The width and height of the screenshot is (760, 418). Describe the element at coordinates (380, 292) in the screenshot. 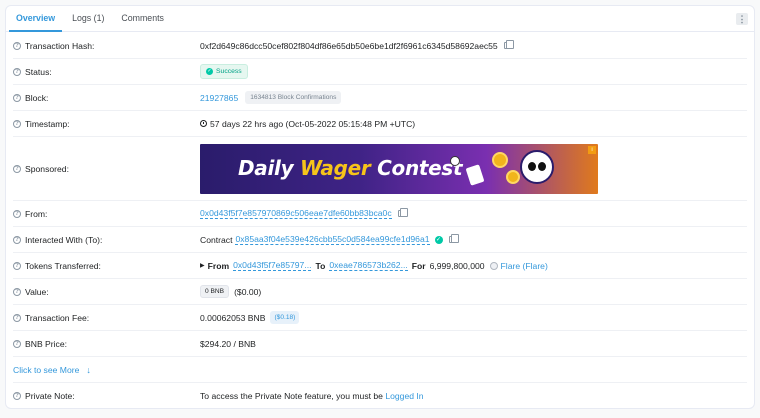

I see `row-value: ? Value: 0 BNB ($0.00)` at that location.